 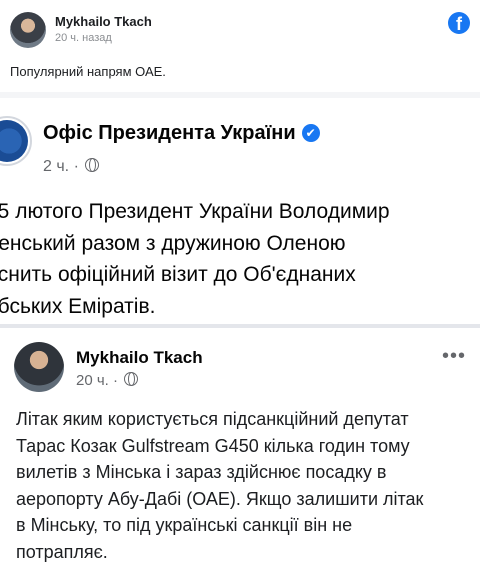 I want to click on page-author: Офіс Президента України ✔, so click(x=181, y=133).